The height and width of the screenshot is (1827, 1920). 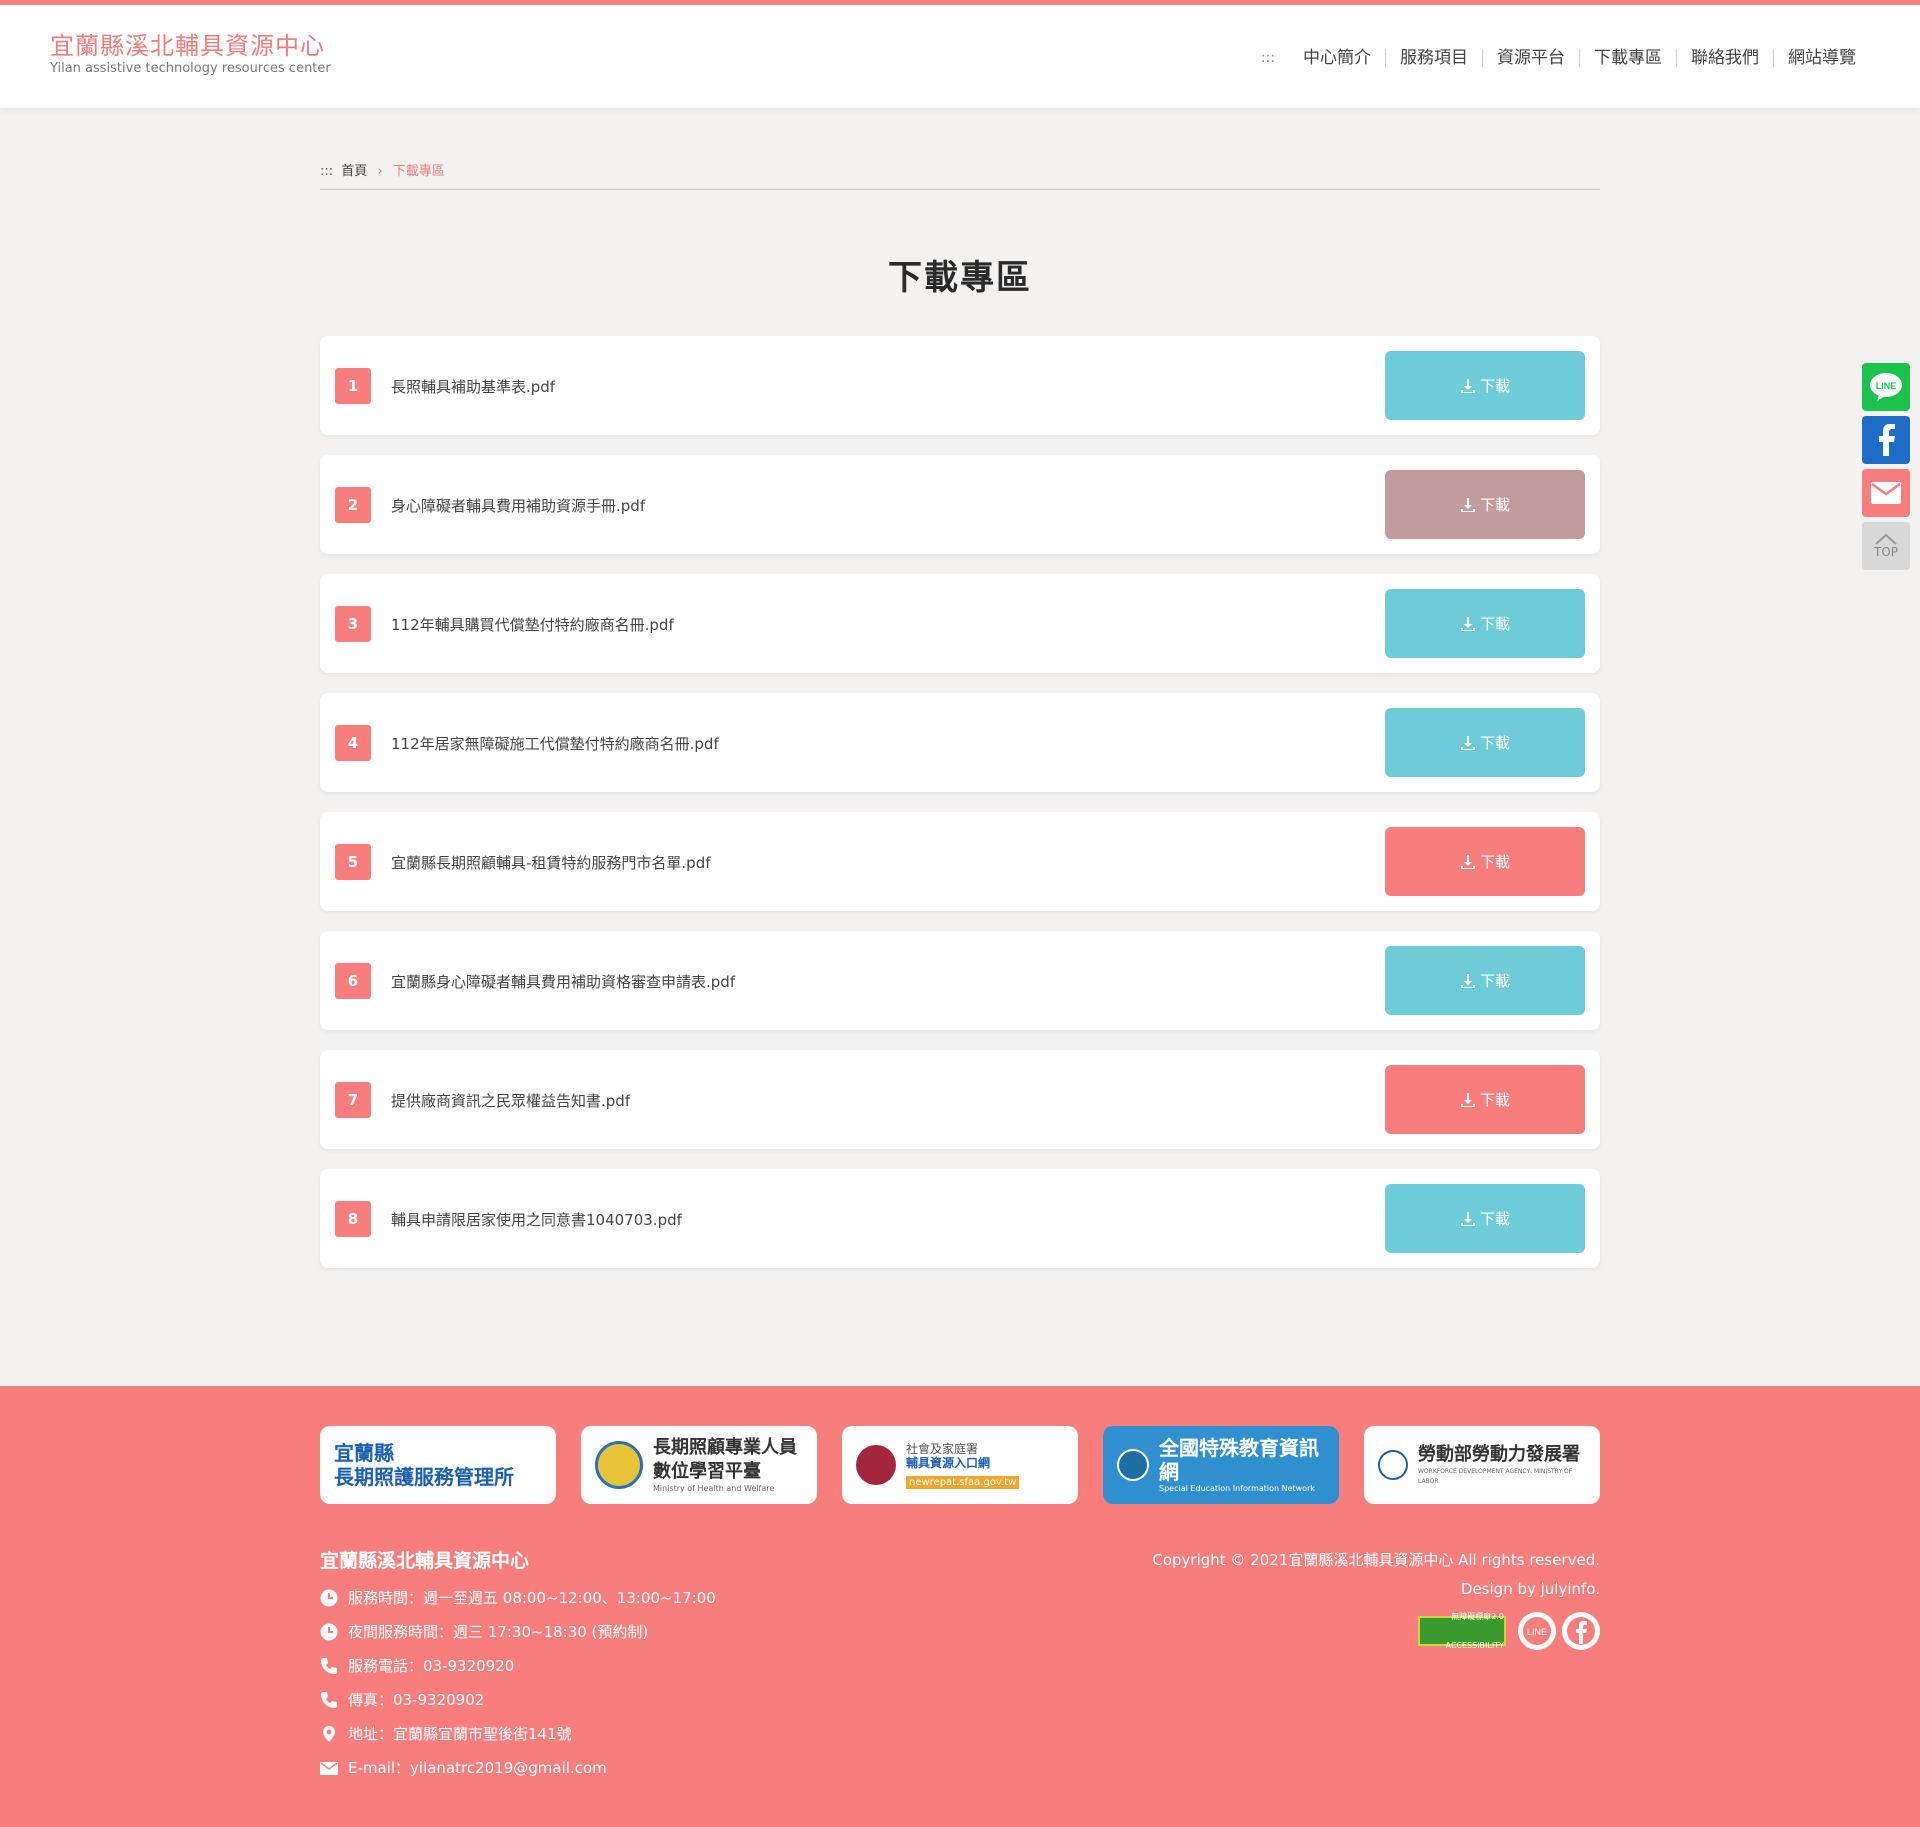 I want to click on partner-text: 社會及家庭署, so click(x=942, y=1448).